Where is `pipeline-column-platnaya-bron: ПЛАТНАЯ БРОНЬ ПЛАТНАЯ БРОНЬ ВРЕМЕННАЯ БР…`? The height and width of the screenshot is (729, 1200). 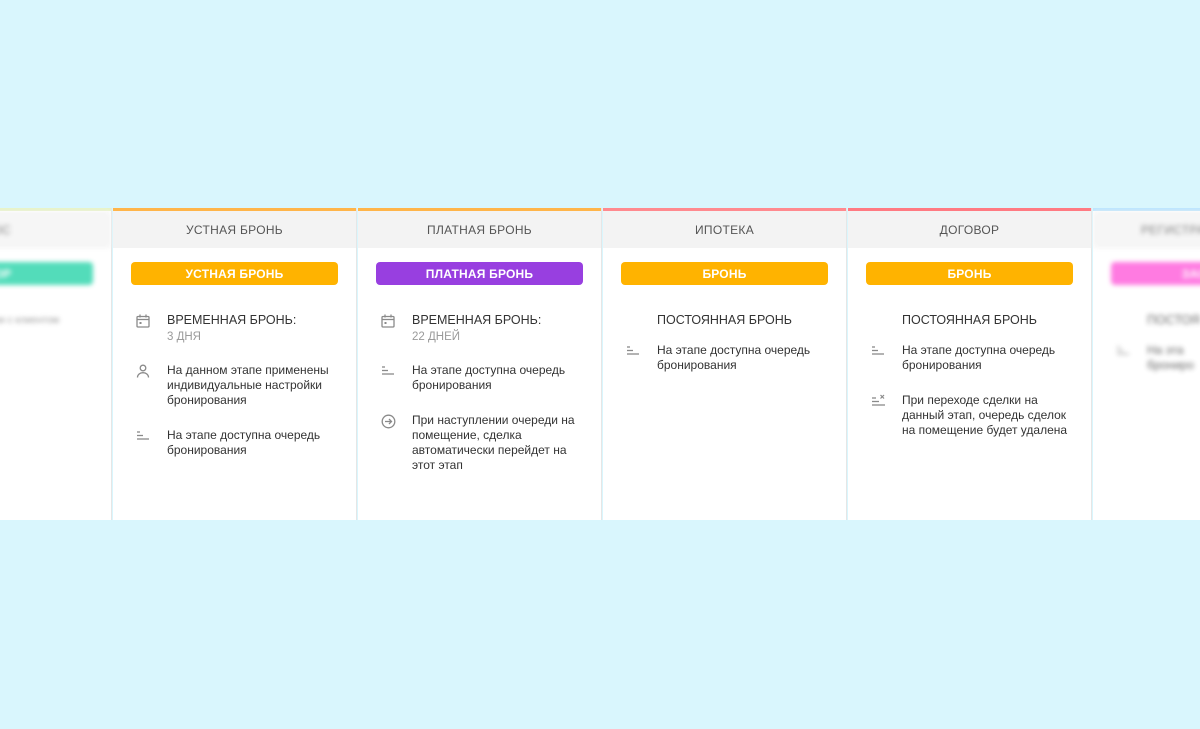 pipeline-column-platnaya-bron: ПЛАТНАЯ БРОНЬ ПЛАТНАЯ БРОНЬ ВРЕМЕННАЯ БР… is located at coordinates (480, 364).